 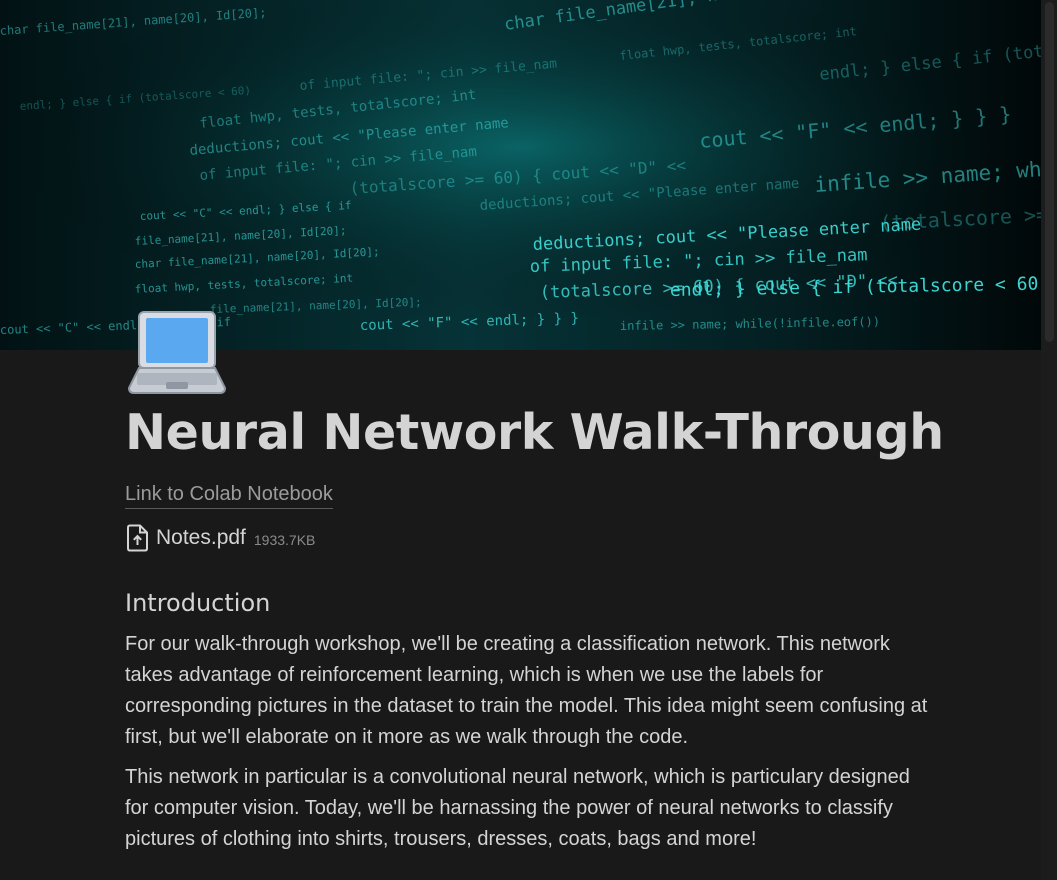 I want to click on scrollbar-thumb, so click(x=1049, y=172).